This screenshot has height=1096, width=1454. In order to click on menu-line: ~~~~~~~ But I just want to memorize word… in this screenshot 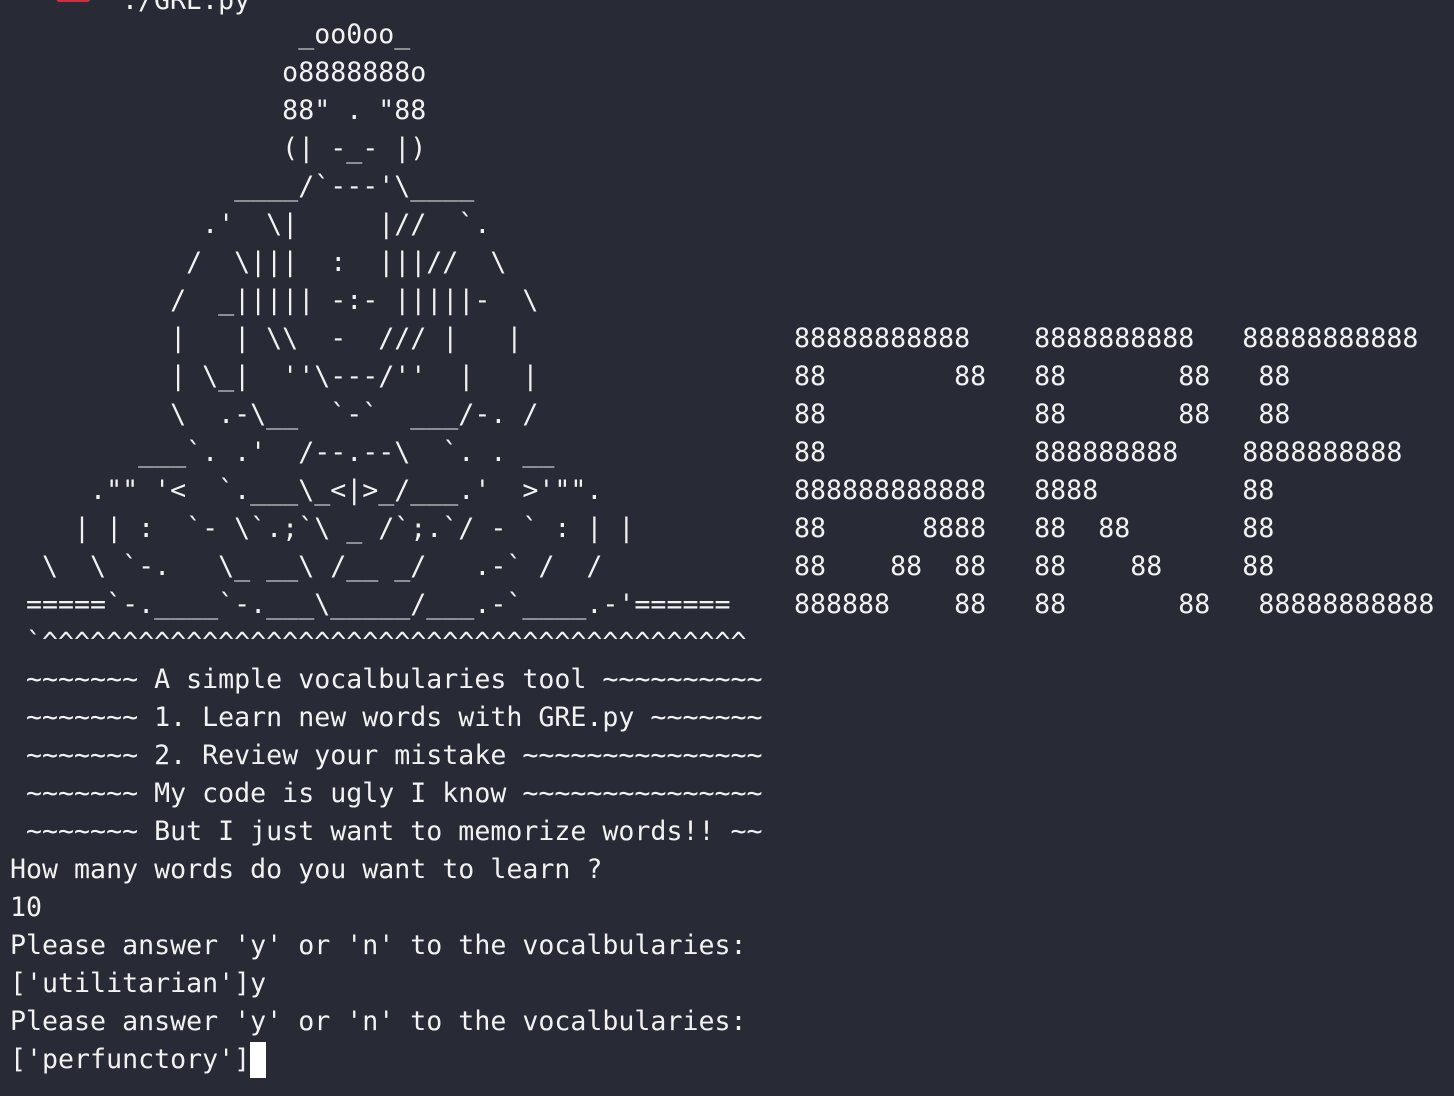, I will do `click(386, 831)`.